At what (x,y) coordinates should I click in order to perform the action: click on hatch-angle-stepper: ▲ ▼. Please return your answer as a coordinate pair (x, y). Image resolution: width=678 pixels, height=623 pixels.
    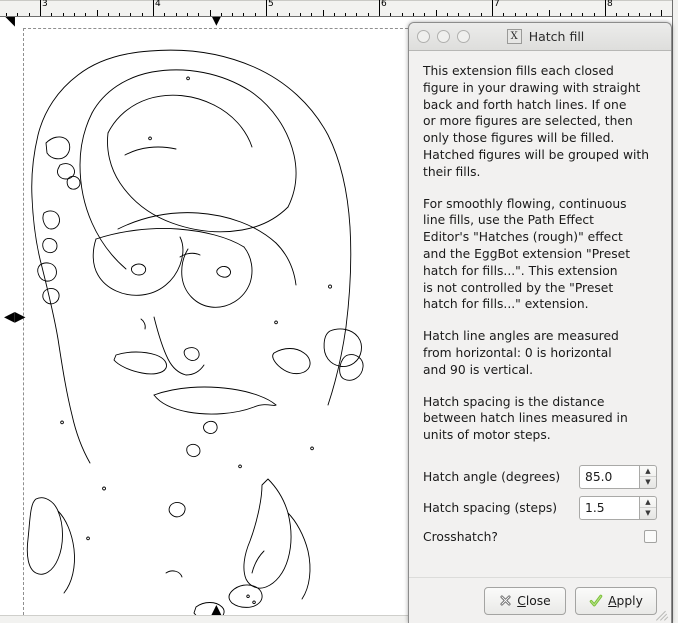
    Looking at the image, I should click on (648, 476).